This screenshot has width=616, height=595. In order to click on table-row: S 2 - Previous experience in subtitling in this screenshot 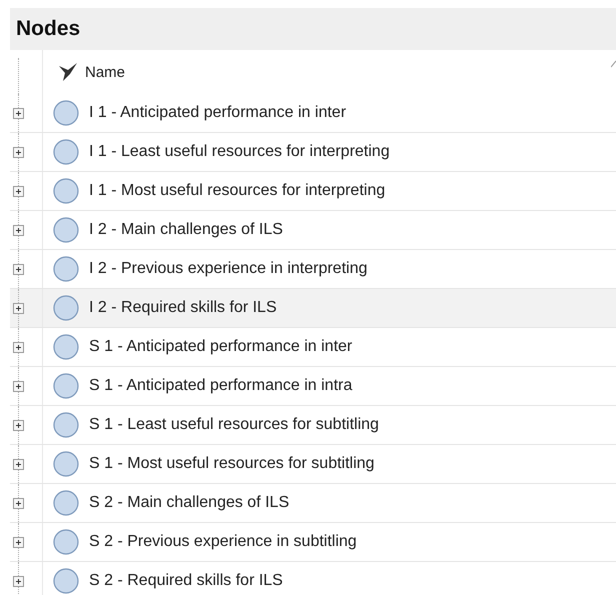, I will do `click(313, 542)`.